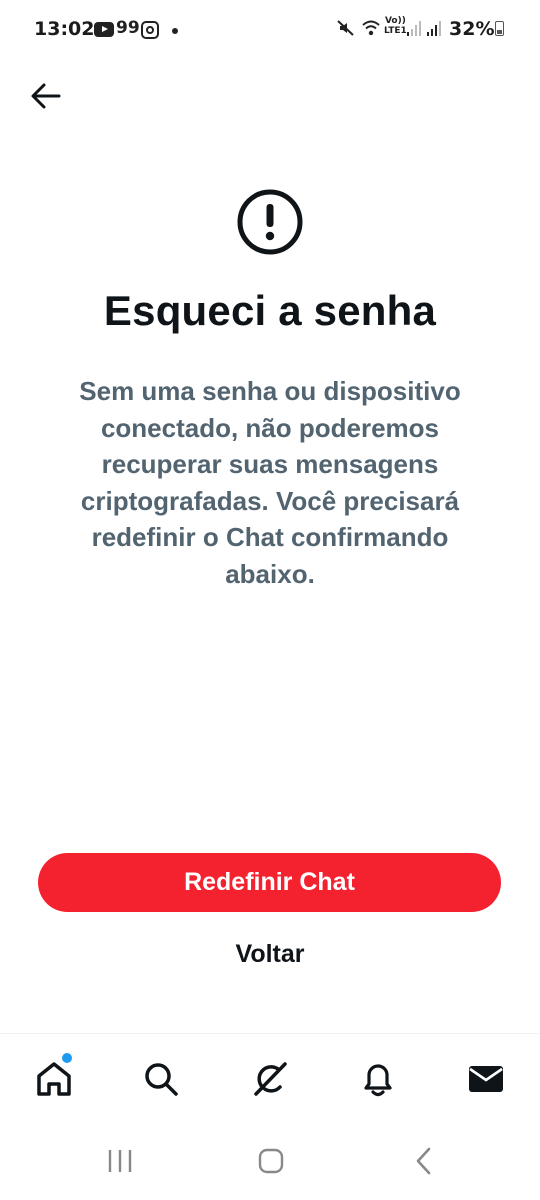  I want to click on battery-icon, so click(499, 28).